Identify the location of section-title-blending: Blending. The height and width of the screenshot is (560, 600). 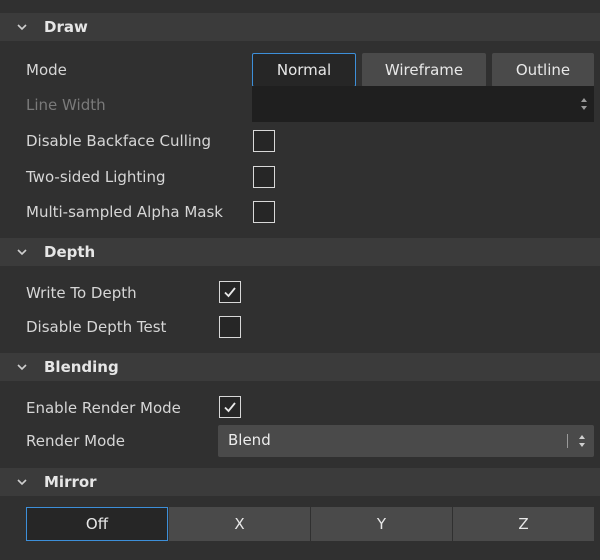
(81, 367).